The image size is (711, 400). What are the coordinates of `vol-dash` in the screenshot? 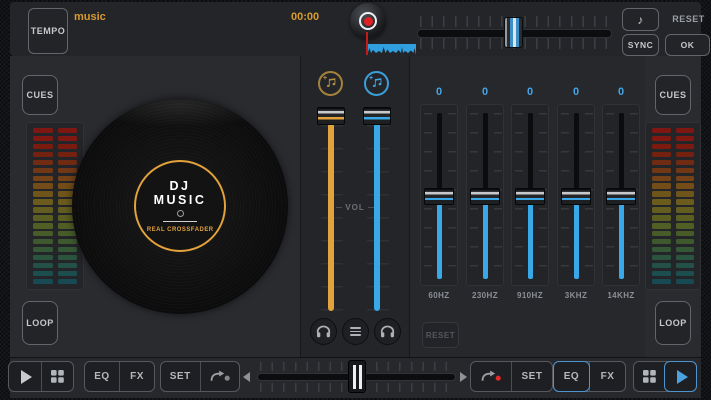 It's located at (370, 207).